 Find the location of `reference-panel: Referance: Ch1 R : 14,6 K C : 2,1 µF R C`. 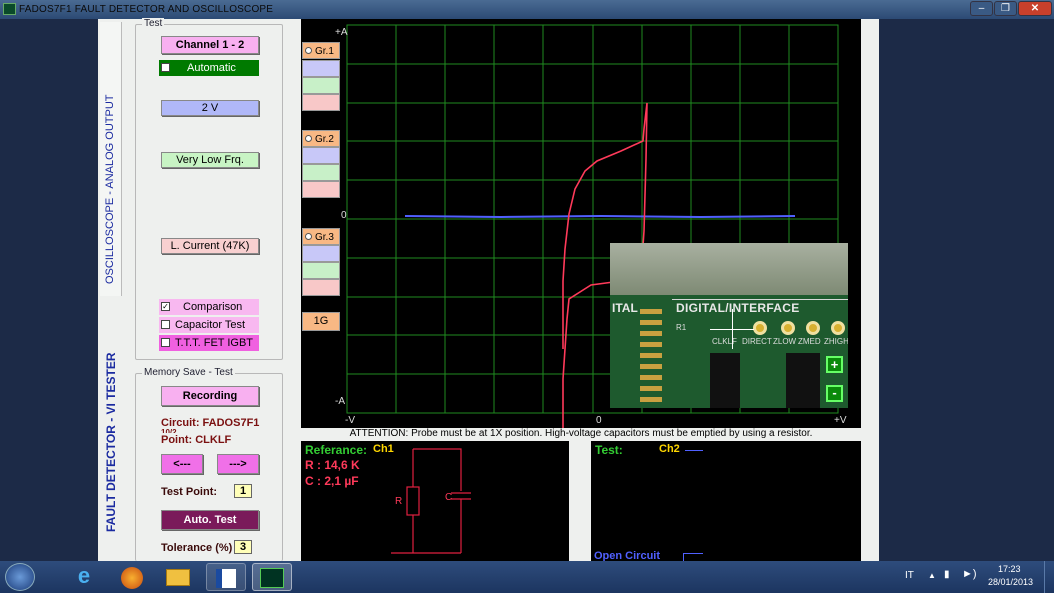

reference-panel: Referance: Ch1 R : 14,6 K C : 2,1 µF R C is located at coordinates (435, 501).